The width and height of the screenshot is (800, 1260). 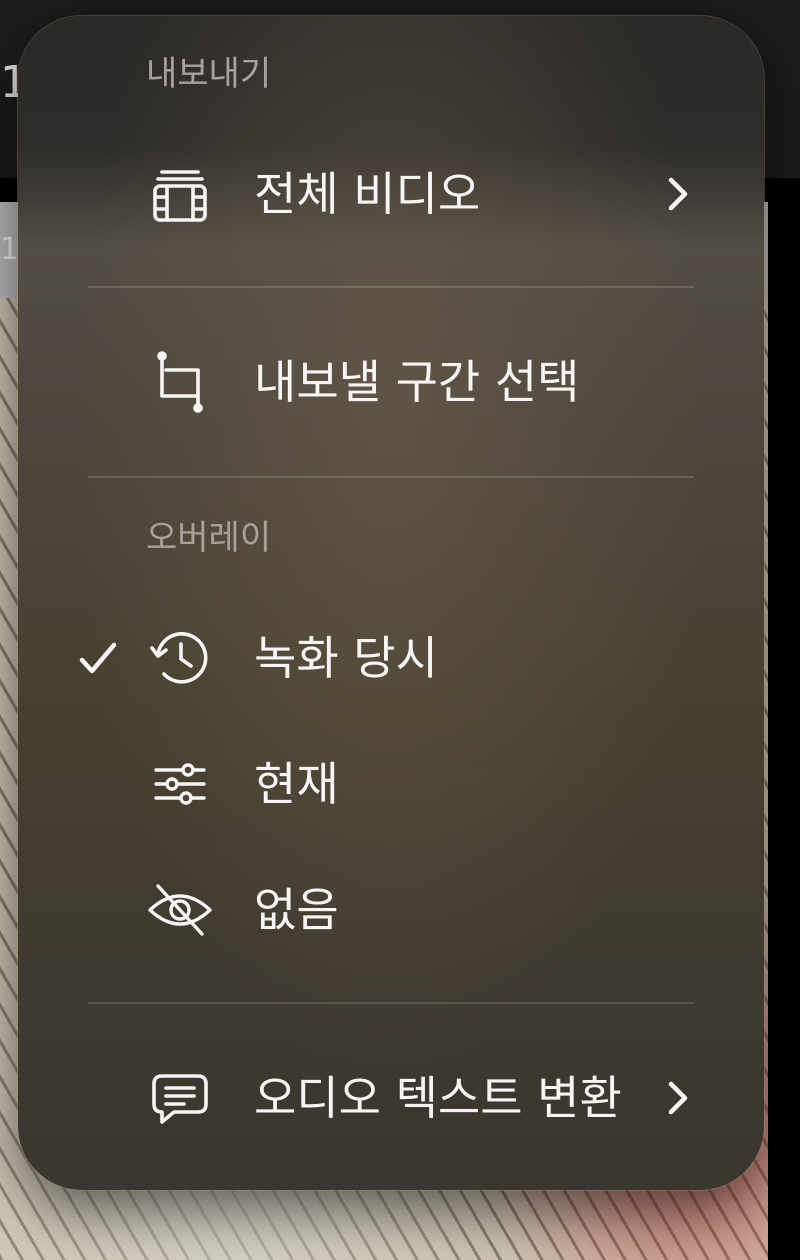 What do you see at coordinates (296, 910) in the screenshot?
I see `menu-item-overlay-none-label: 없음` at bounding box center [296, 910].